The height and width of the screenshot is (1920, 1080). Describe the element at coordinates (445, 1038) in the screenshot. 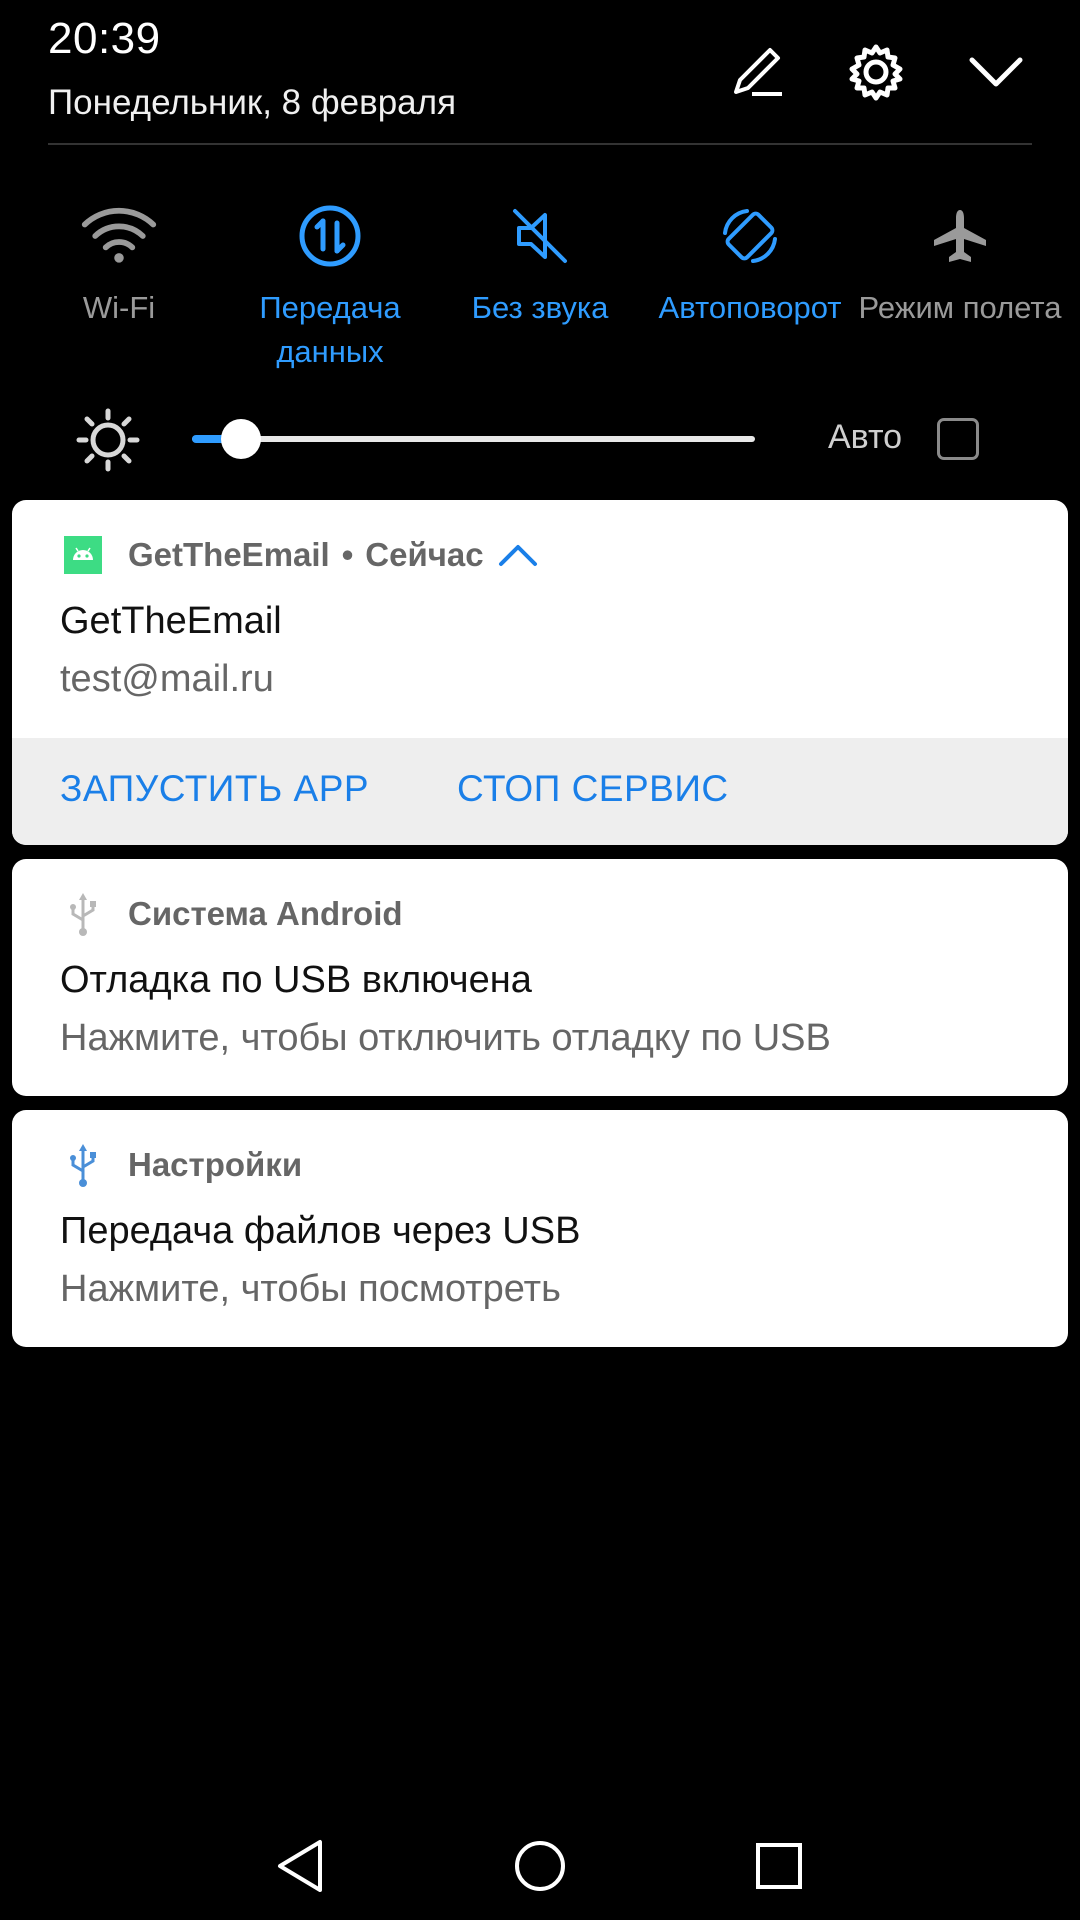

I see `notification-text: Нажмите, чтобы отключить отладку по USB` at that location.